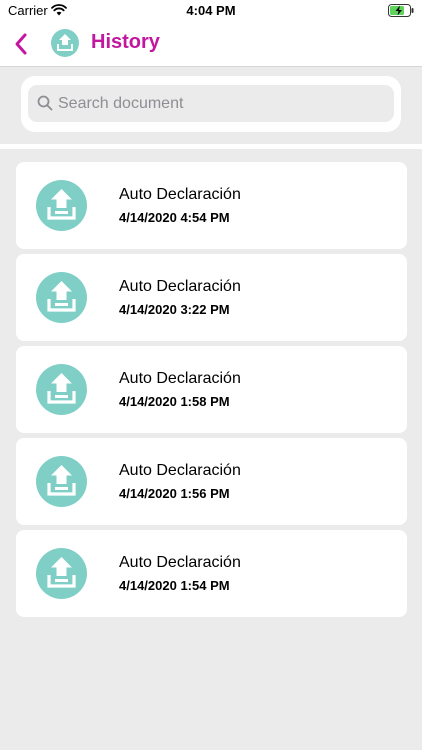  What do you see at coordinates (174, 309) in the screenshot?
I see `item-date: 4/14/2020 3:22 PM` at bounding box center [174, 309].